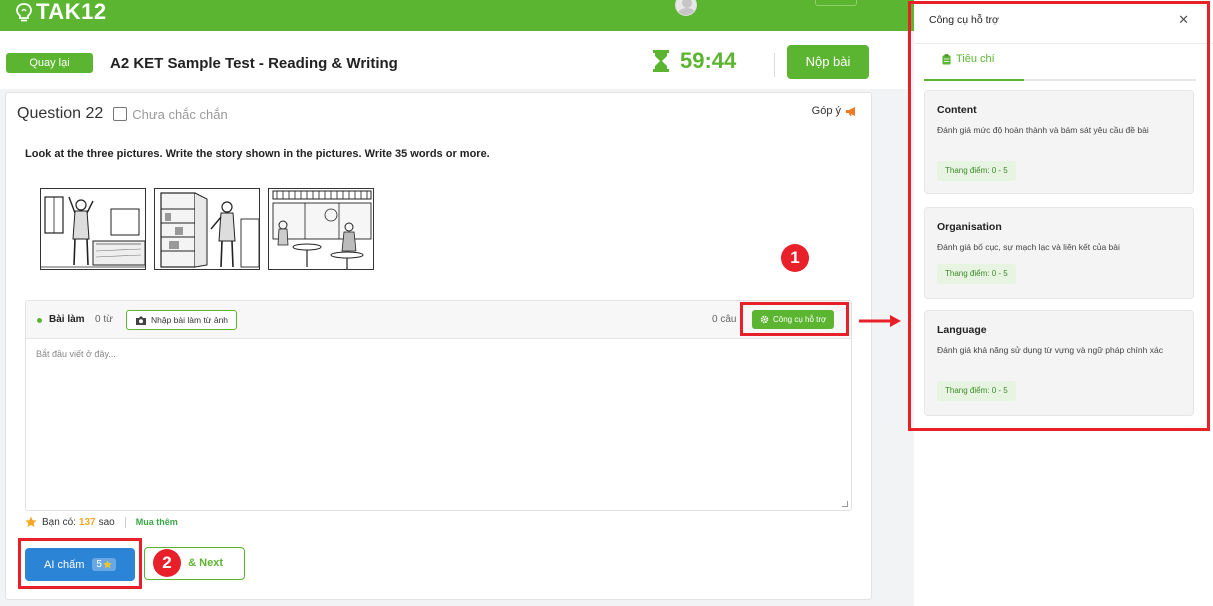  What do you see at coordinates (39, 320) in the screenshot?
I see `status-dot` at bounding box center [39, 320].